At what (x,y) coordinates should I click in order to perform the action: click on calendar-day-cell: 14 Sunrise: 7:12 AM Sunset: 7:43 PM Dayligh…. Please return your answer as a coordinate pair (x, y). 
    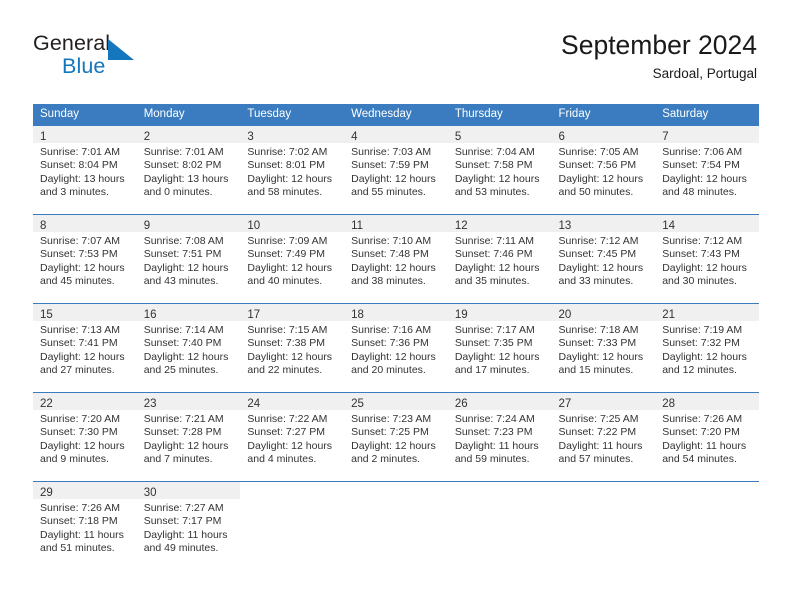
    Looking at the image, I should click on (707, 259).